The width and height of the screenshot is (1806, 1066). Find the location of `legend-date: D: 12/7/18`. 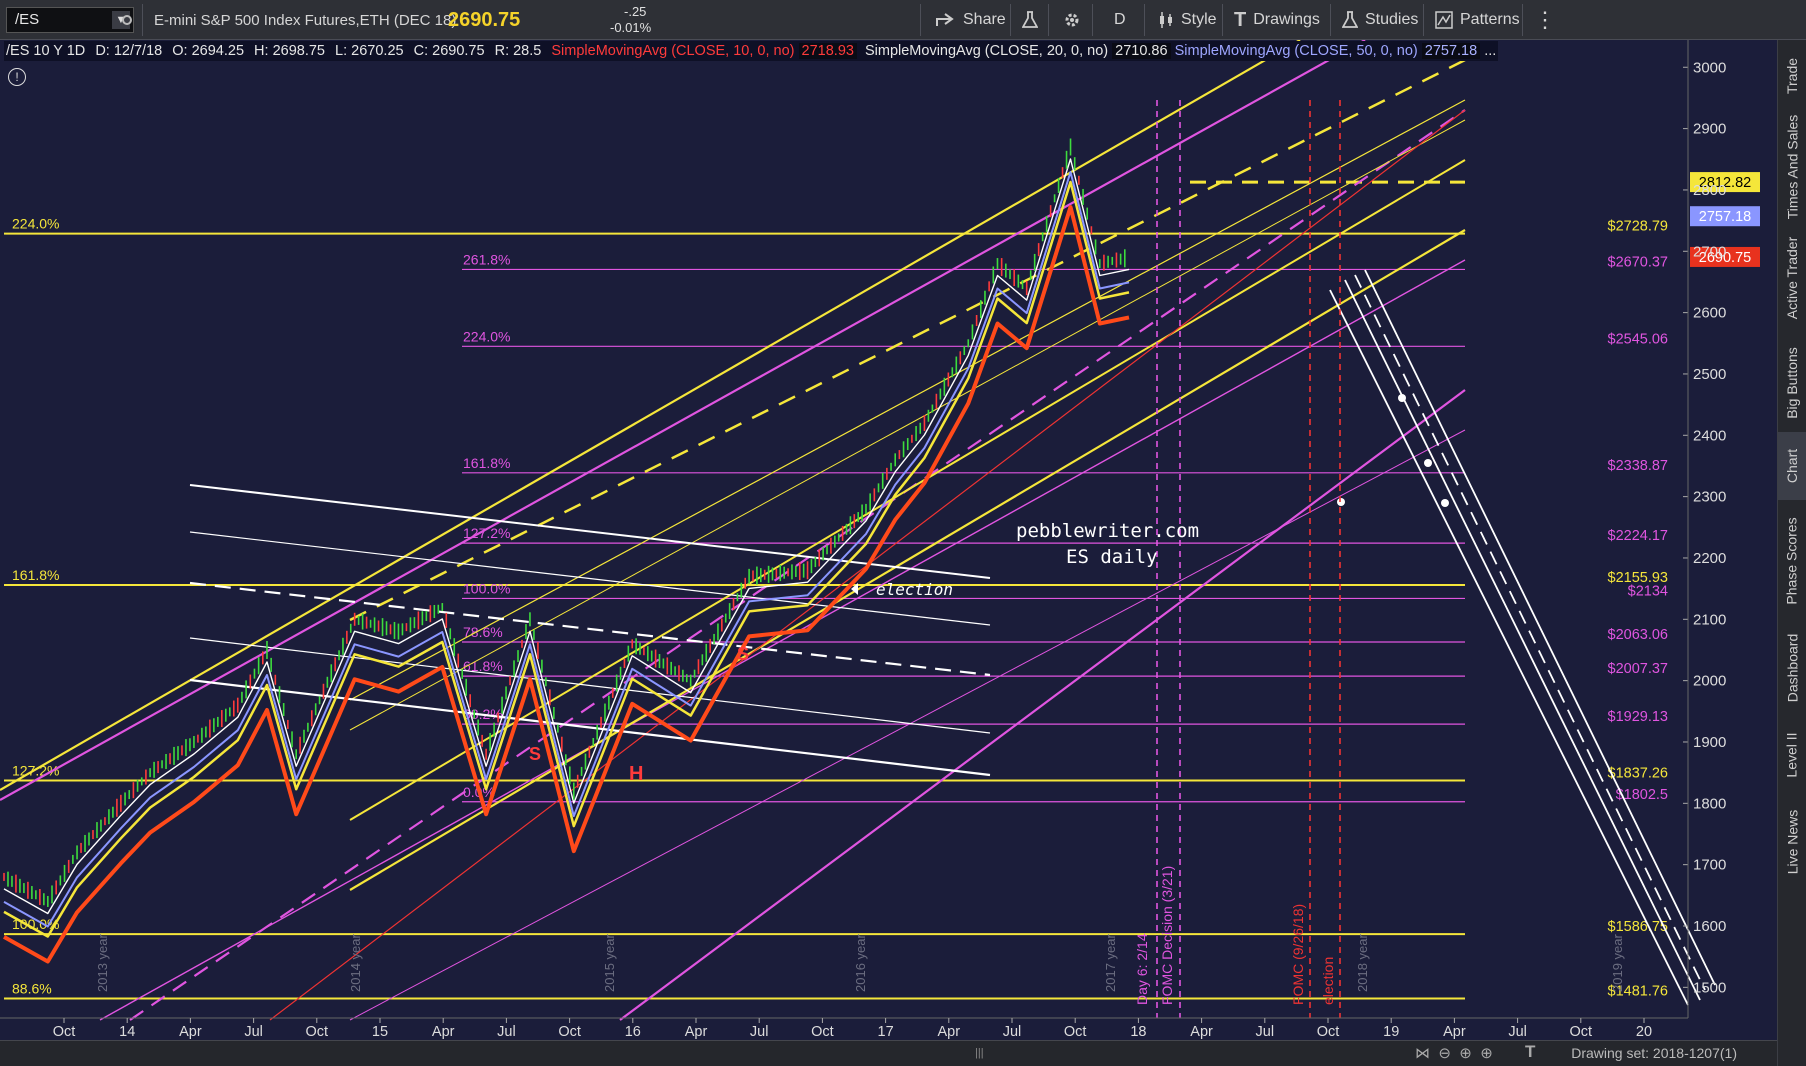

legend-date: D: 12/7/18 is located at coordinates (129, 51).